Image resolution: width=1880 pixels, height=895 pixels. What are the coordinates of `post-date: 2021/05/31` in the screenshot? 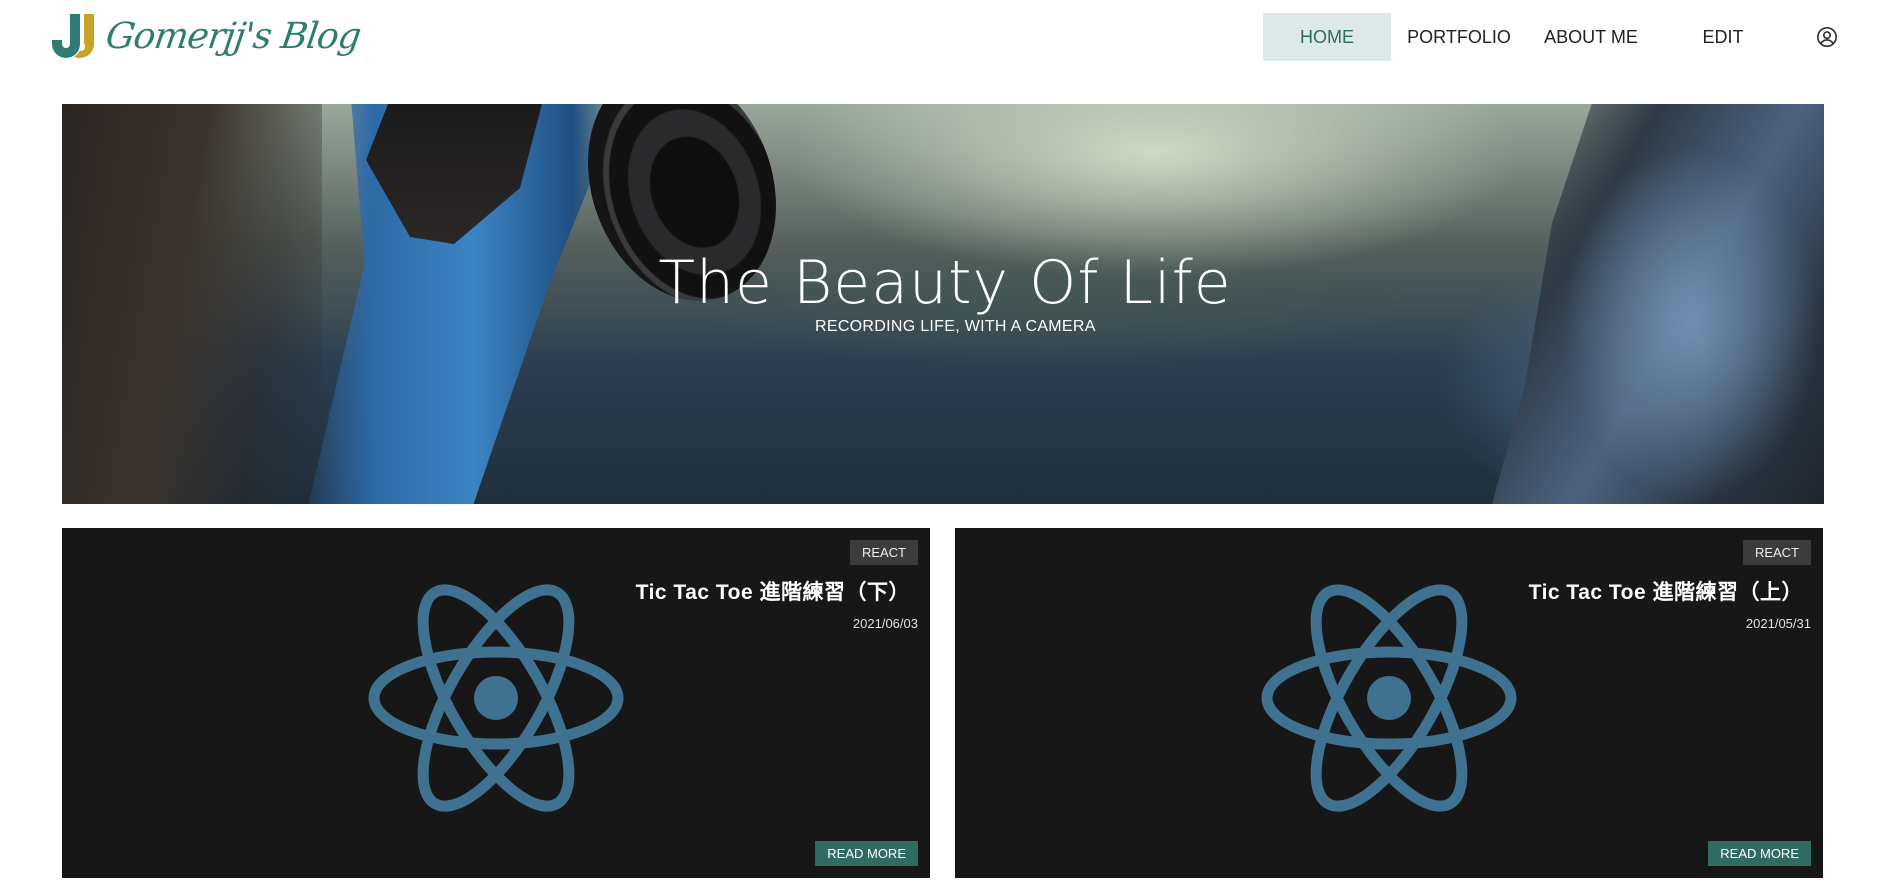 It's located at (1778, 623).